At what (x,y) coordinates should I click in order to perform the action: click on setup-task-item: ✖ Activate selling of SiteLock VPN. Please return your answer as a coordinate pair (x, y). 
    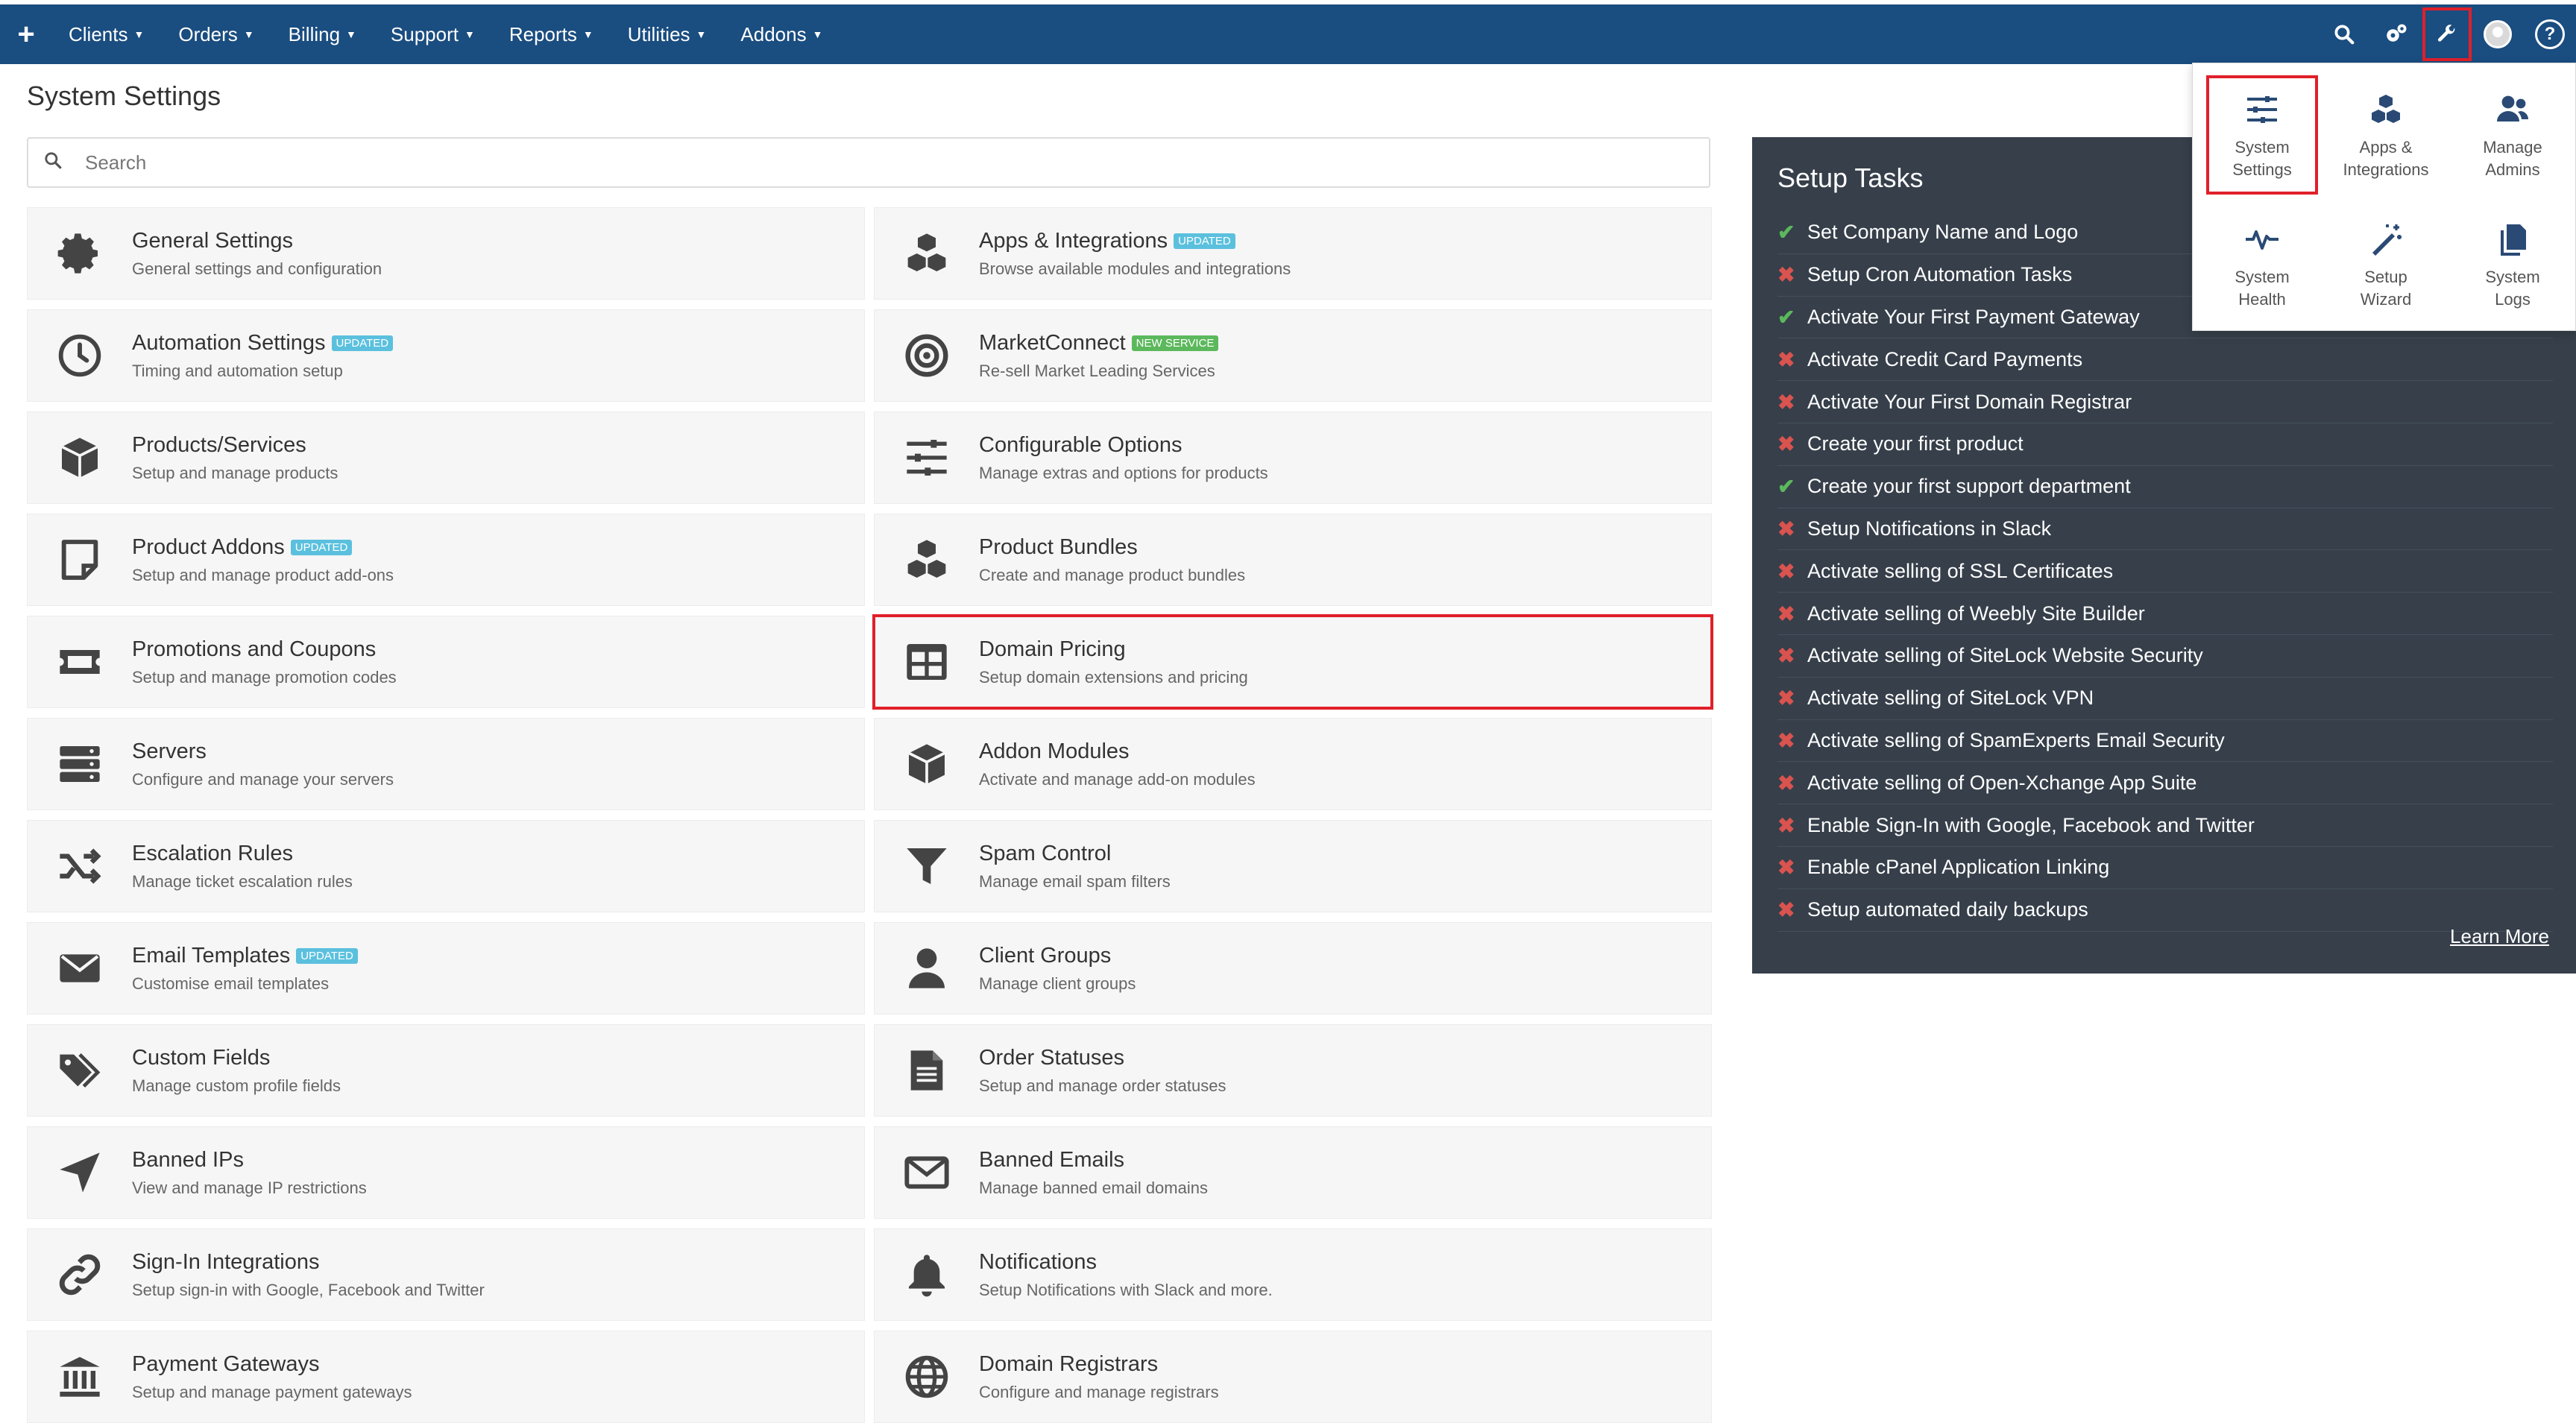
    Looking at the image, I should click on (2165, 699).